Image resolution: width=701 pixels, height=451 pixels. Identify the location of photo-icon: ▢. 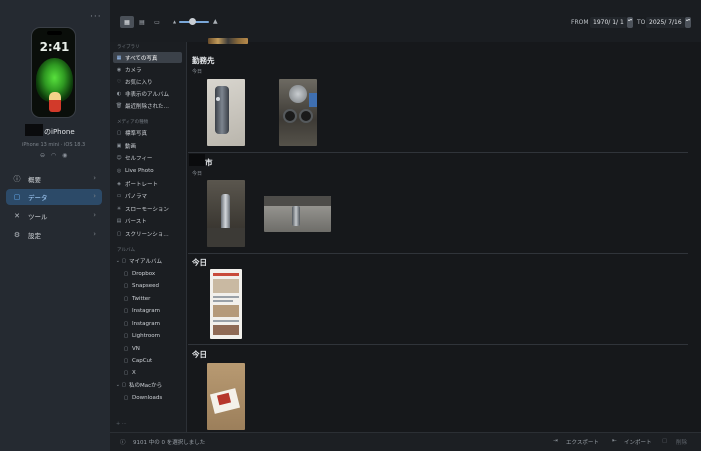
(119, 132).